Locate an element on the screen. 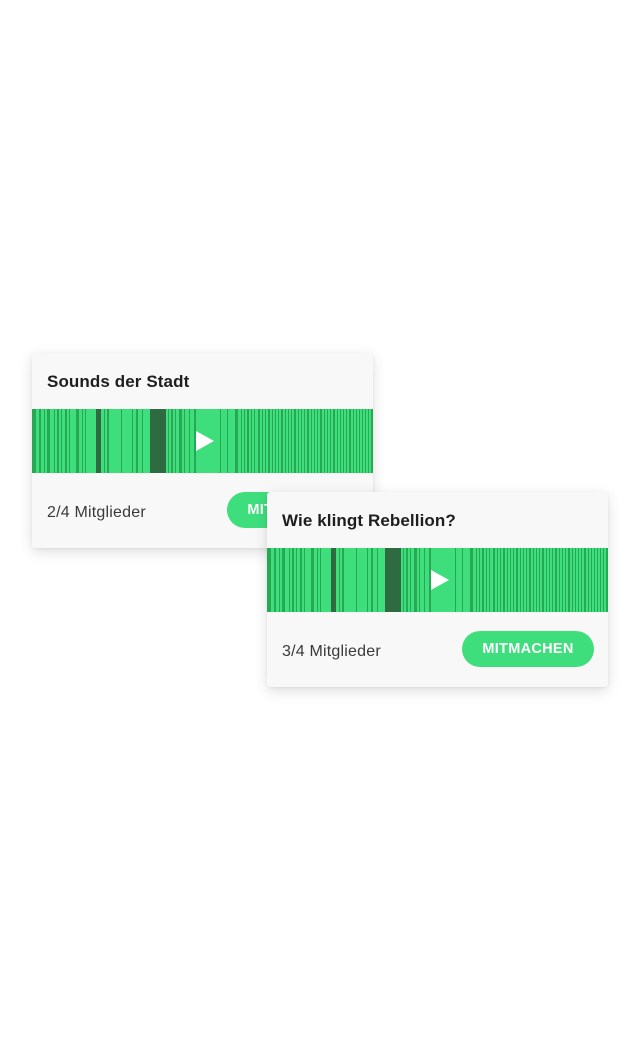  card-title: Wie klingt Rebellion? is located at coordinates (369, 520).